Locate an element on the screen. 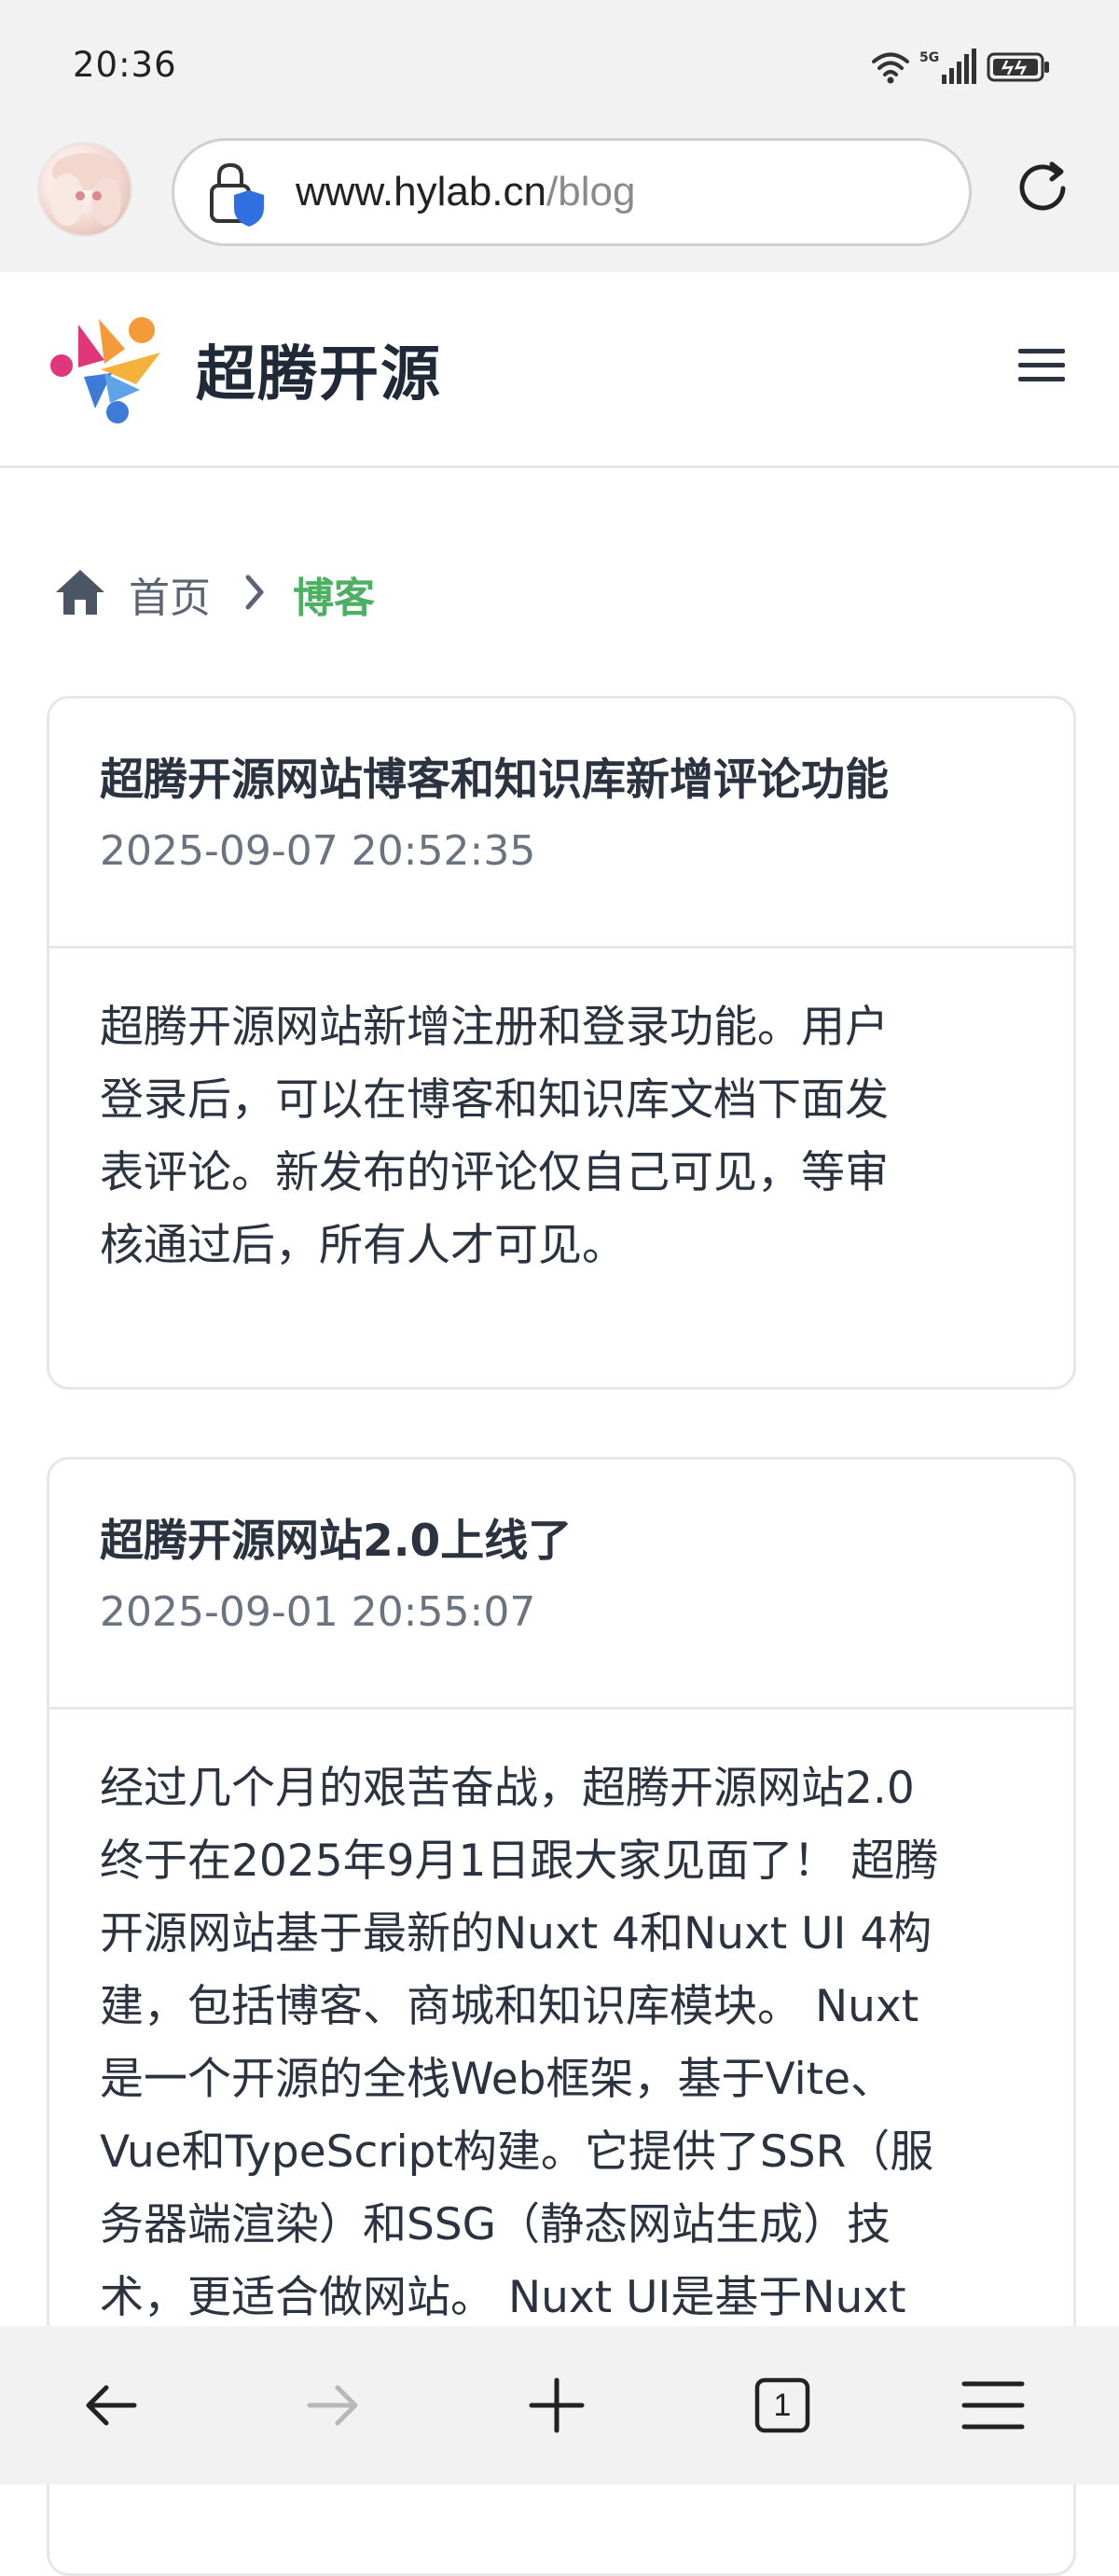 Image resolution: width=1119 pixels, height=2576 pixels. url-host: www.hylab.cn is located at coordinates (422, 192).